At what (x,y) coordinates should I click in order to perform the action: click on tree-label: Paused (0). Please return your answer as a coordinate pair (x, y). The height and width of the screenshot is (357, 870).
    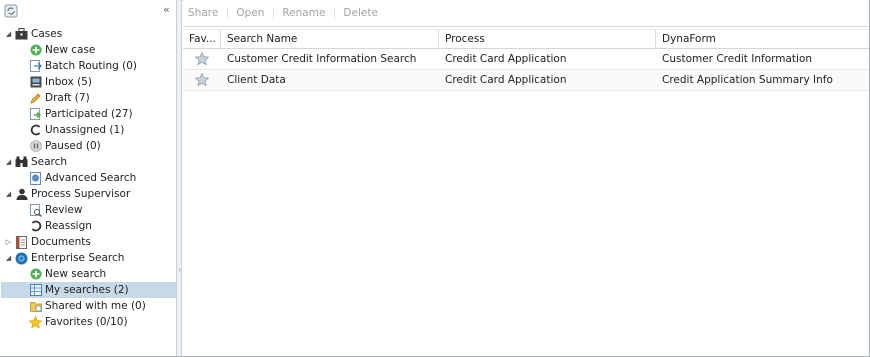
    Looking at the image, I should click on (73, 146).